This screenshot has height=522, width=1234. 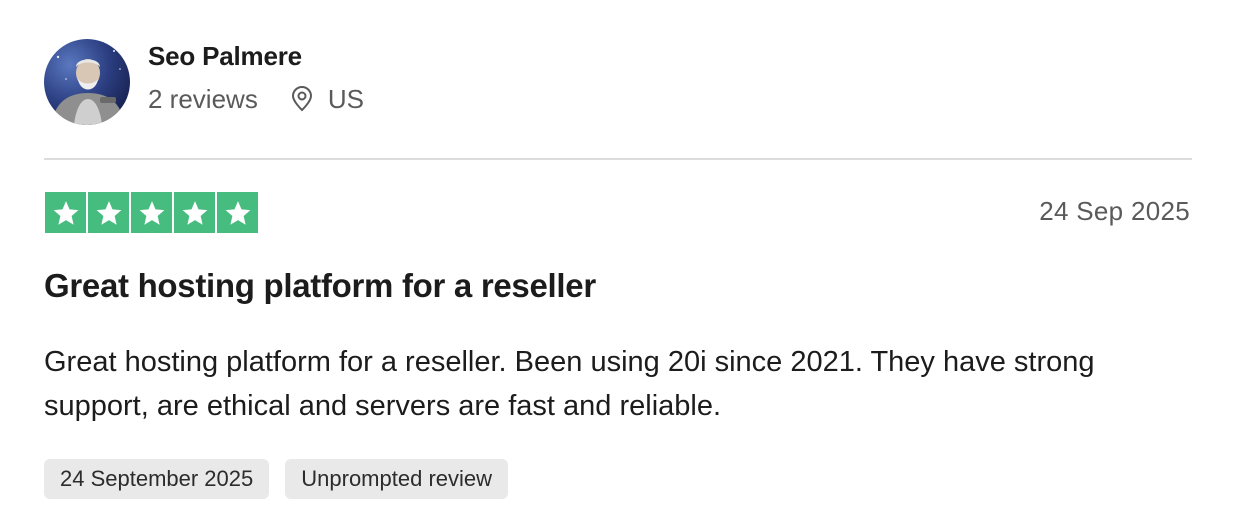 I want to click on divider, so click(x=618, y=159).